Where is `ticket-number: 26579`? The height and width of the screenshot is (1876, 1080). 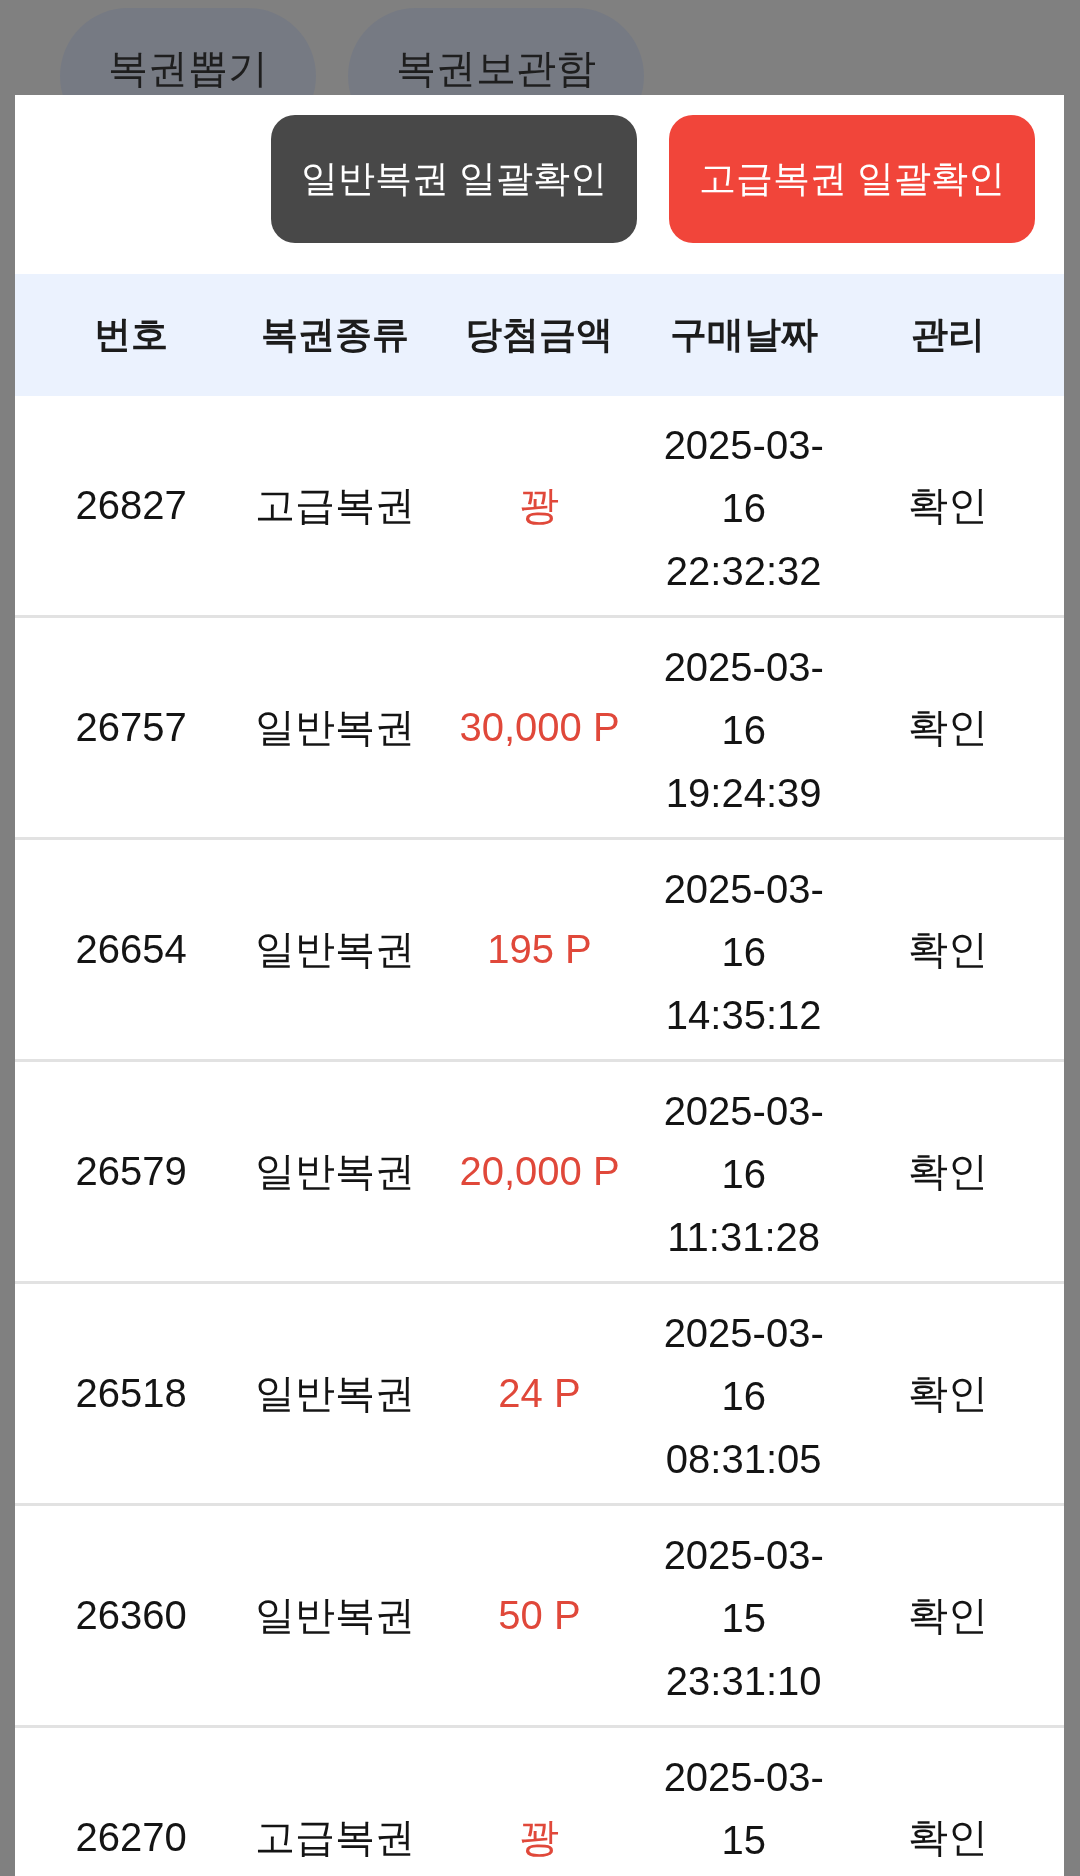
ticket-number: 26579 is located at coordinates (131, 1171).